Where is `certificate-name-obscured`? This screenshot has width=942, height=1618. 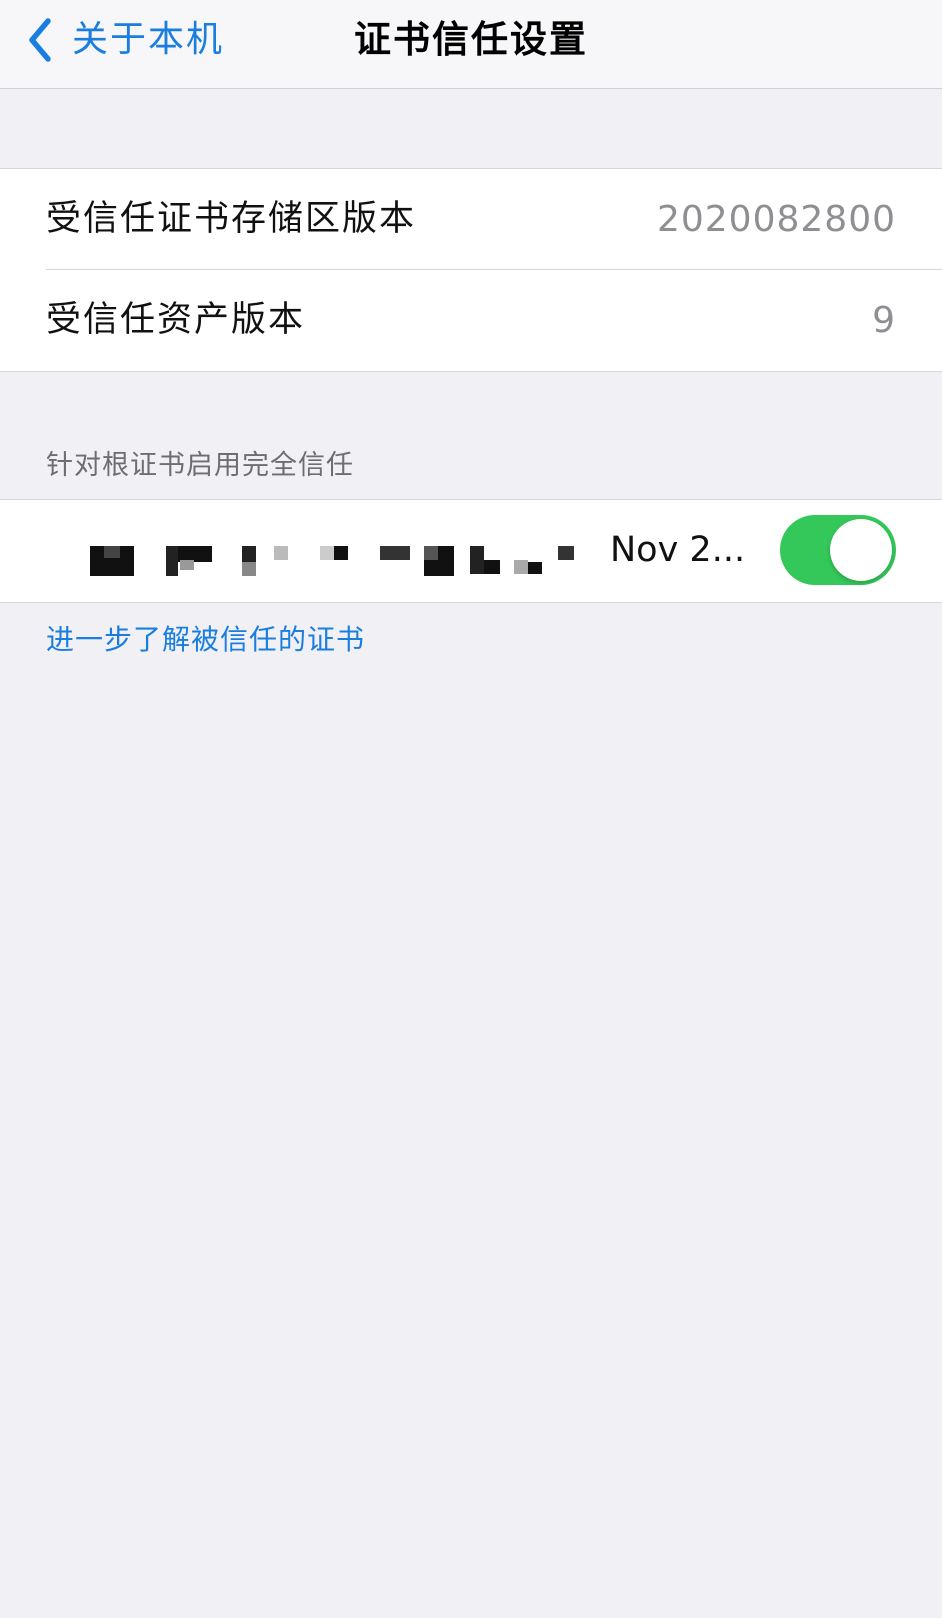
certificate-name-obscured is located at coordinates (332, 561).